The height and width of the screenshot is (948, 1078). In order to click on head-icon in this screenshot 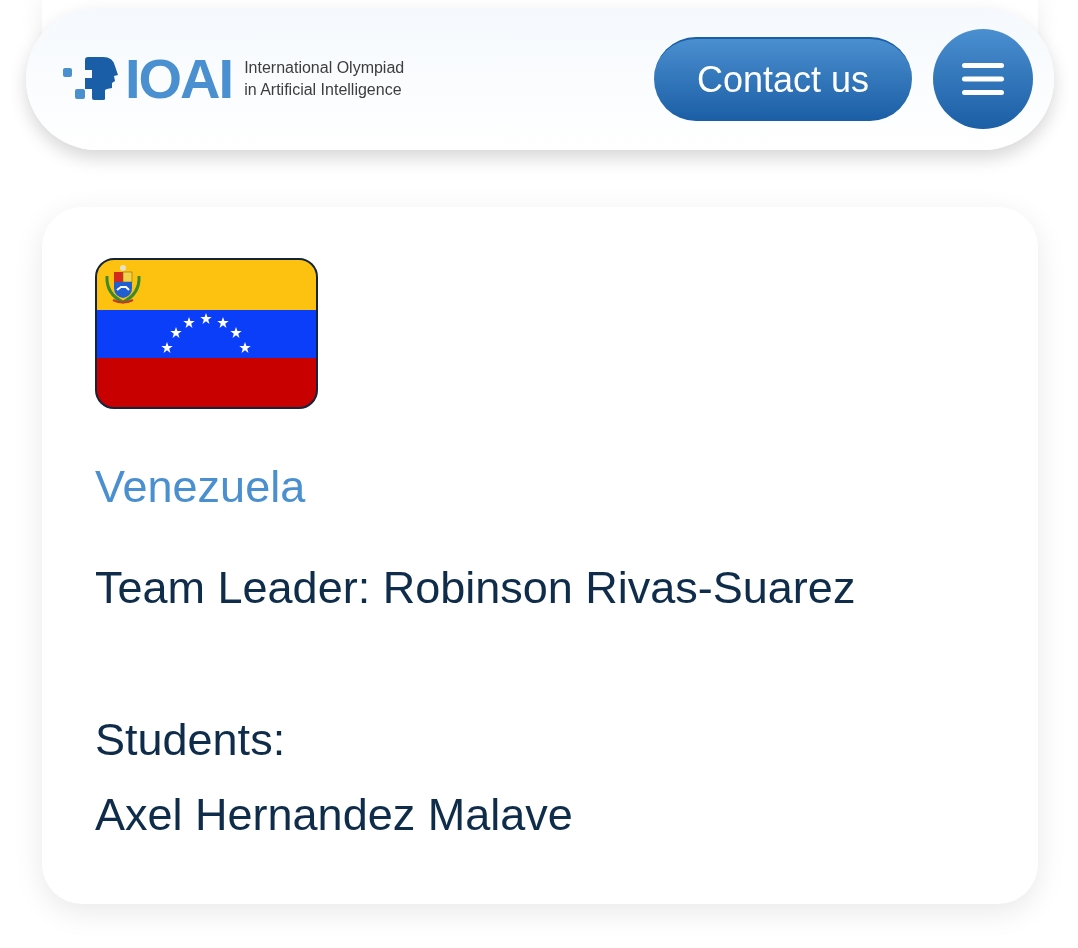, I will do `click(91, 79)`.